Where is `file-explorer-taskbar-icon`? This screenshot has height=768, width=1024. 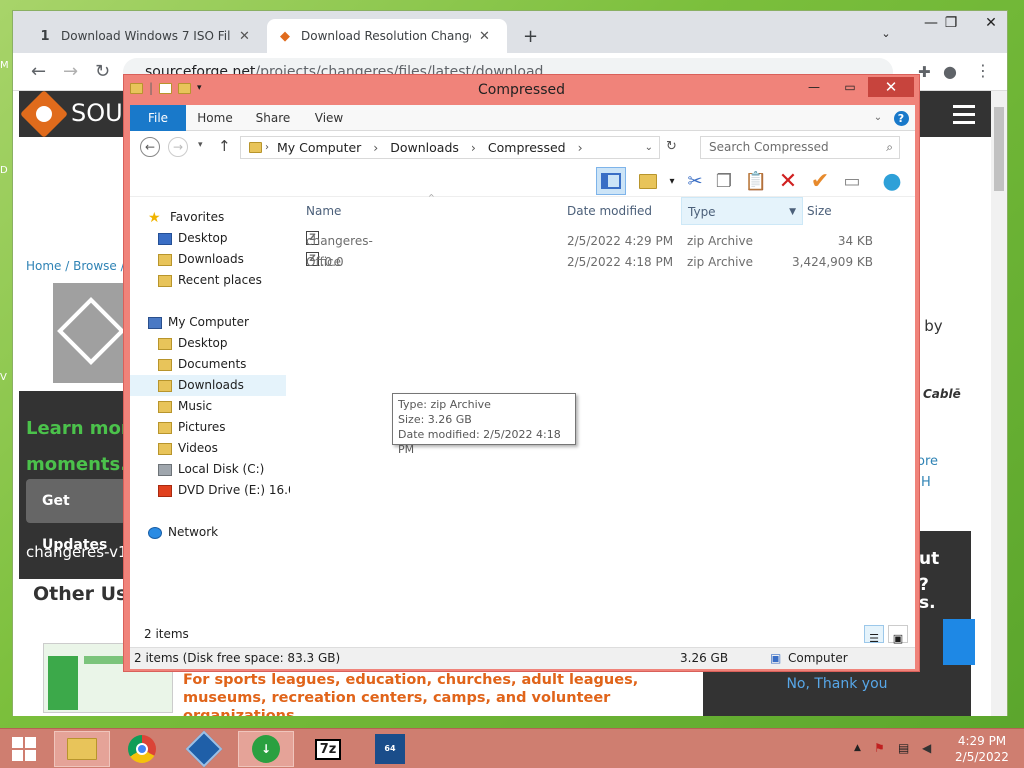
file-explorer-taskbar-icon is located at coordinates (82, 749).